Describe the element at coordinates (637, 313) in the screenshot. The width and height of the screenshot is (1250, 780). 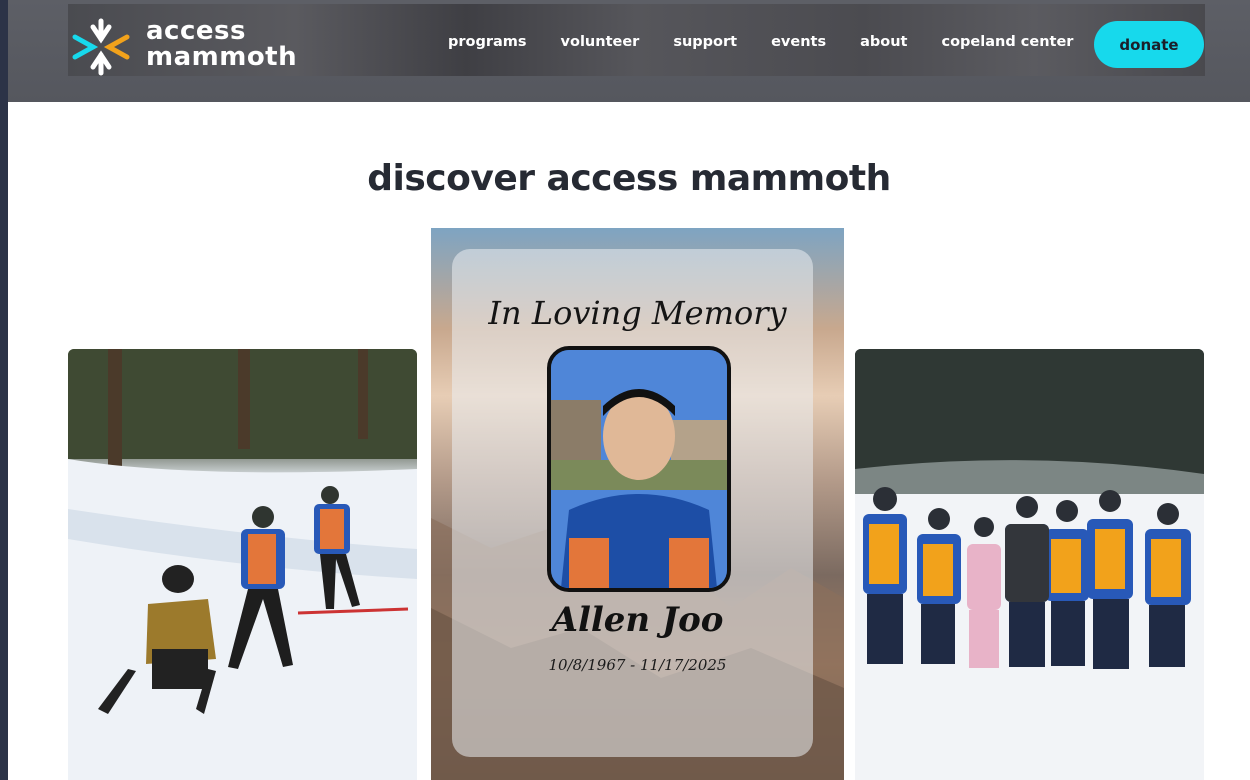
I see `memorial-heading: In Loving Memory` at that location.